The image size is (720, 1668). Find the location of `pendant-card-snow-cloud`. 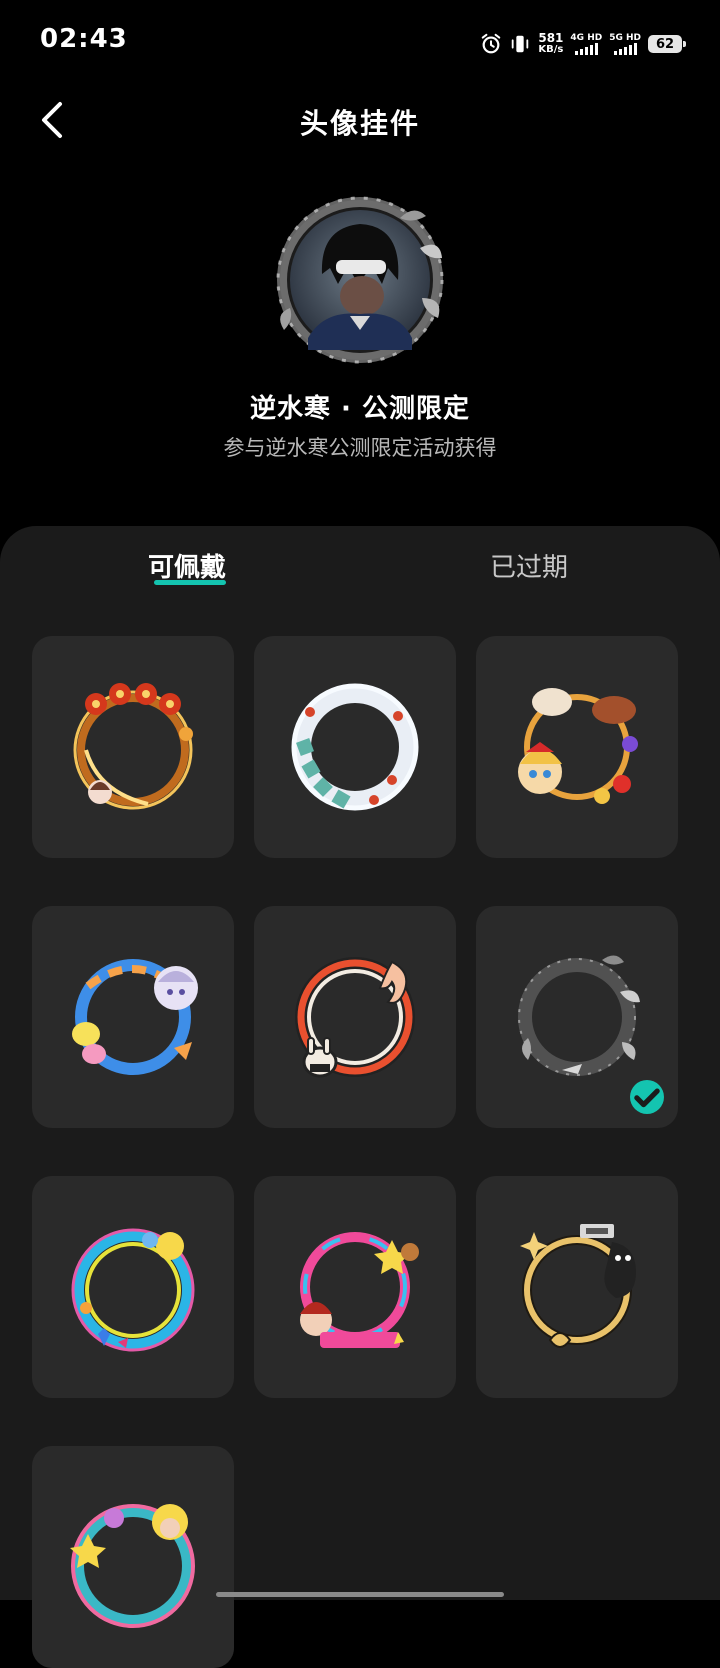

pendant-card-snow-cloud is located at coordinates (355, 747).